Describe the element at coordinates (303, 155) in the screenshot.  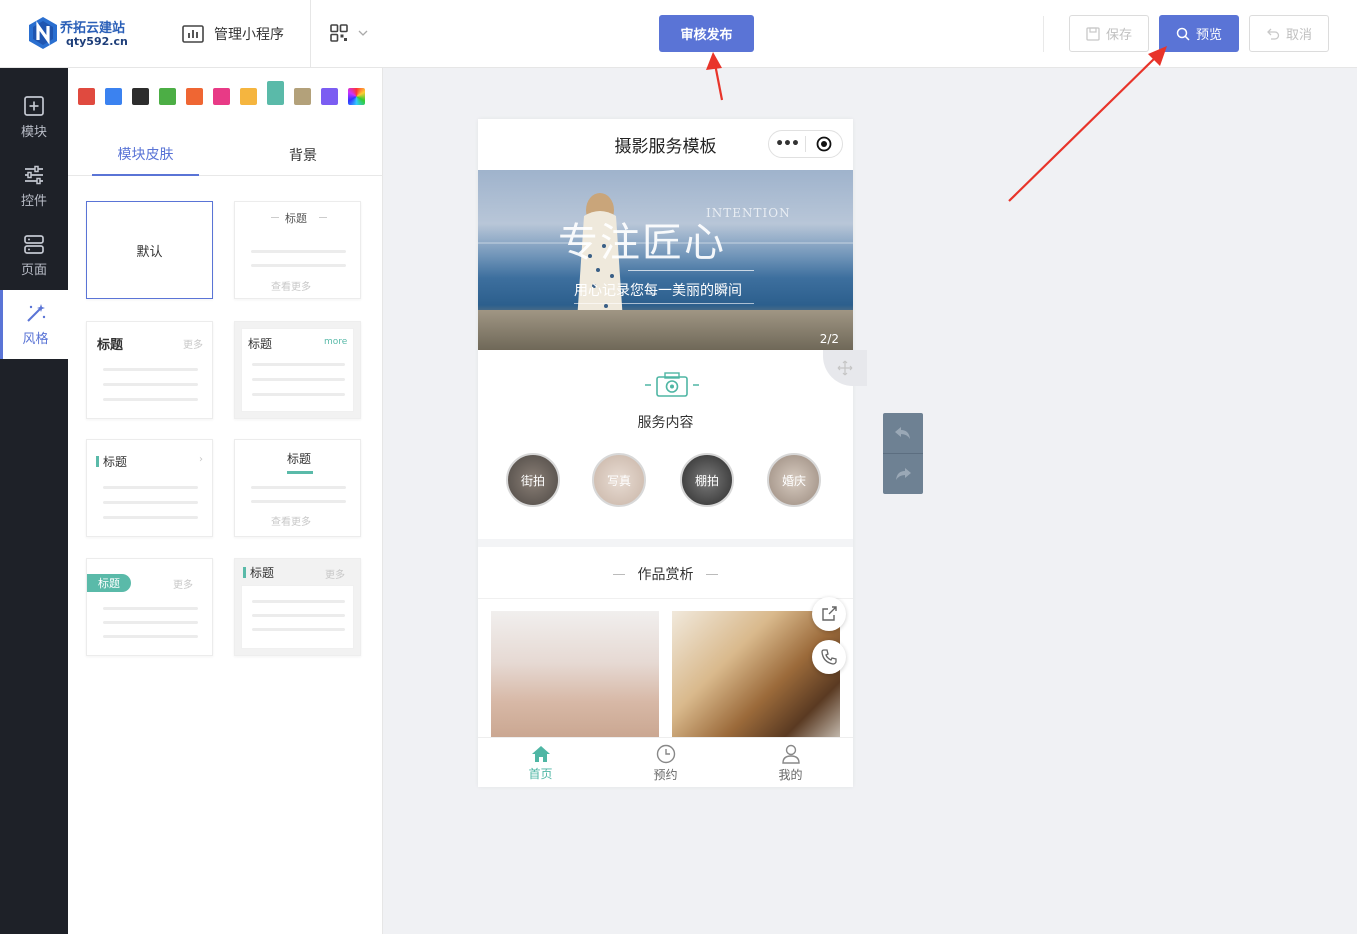
I see `tab-background: 背景` at that location.